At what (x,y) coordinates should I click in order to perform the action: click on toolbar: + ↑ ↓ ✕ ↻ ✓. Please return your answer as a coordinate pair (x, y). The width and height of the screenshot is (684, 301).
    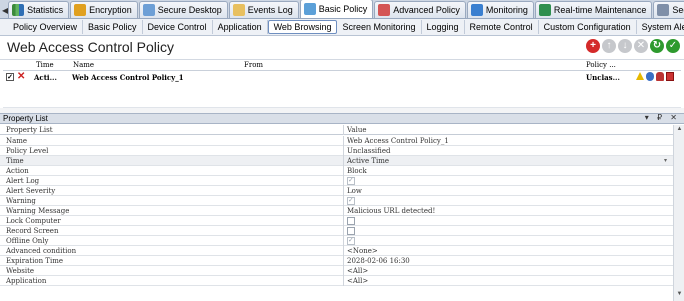
    Looking at the image, I should click on (633, 46).